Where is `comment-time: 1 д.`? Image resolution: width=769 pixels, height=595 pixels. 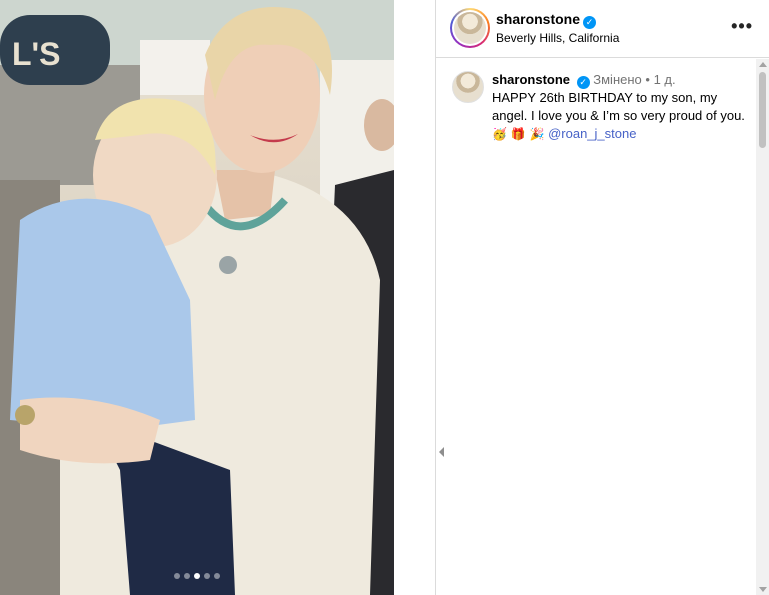
comment-time: 1 д. is located at coordinates (665, 79).